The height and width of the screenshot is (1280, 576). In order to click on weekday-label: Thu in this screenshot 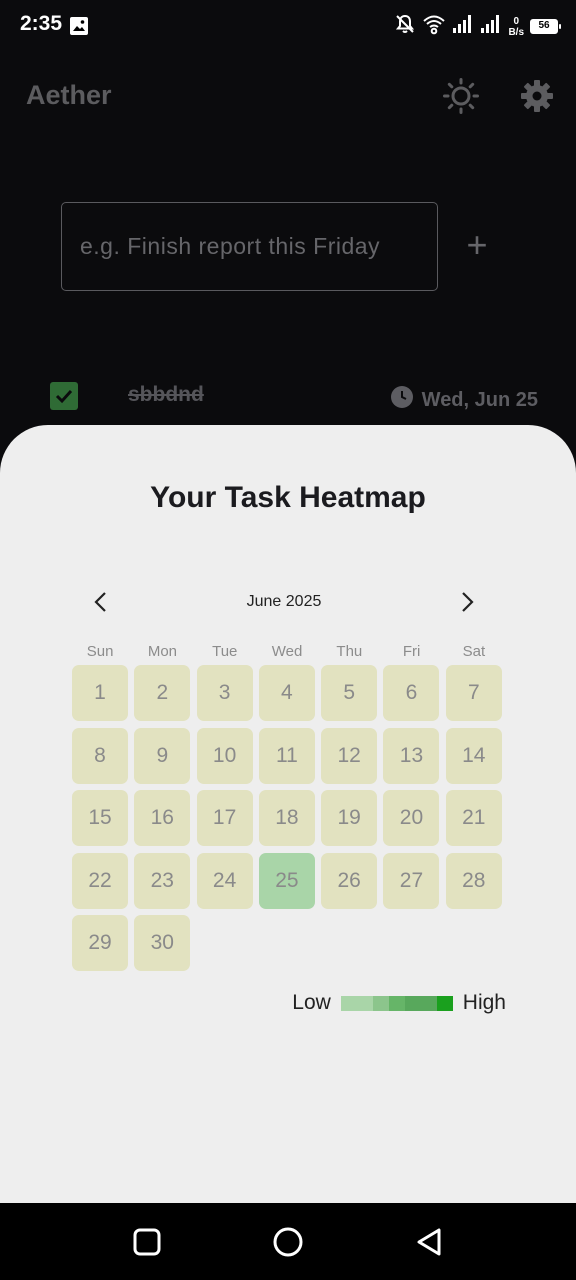, I will do `click(349, 651)`.